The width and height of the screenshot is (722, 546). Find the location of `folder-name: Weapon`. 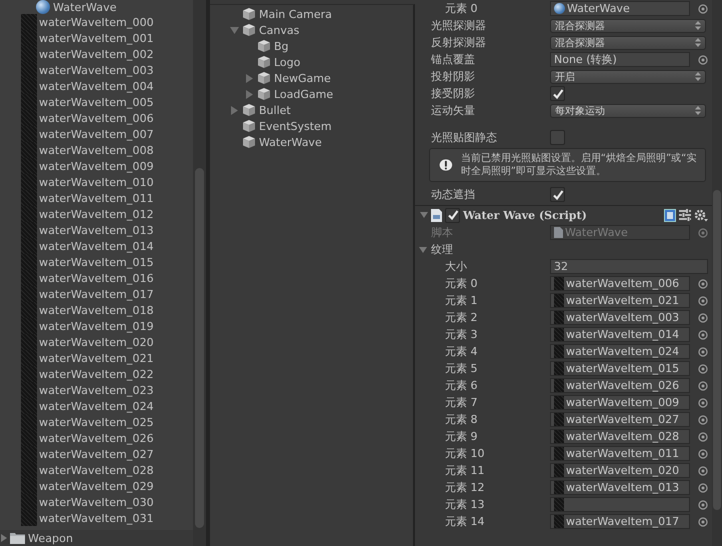

folder-name: Weapon is located at coordinates (51, 538).